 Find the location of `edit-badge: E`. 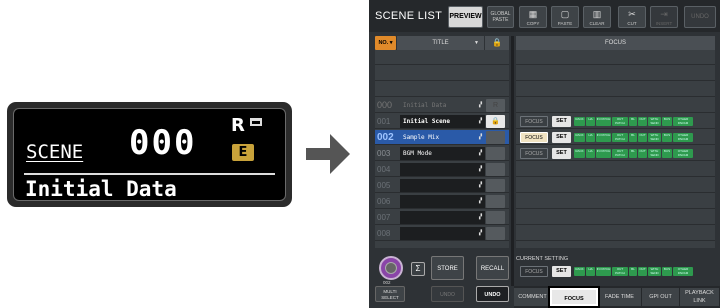

edit-badge: E is located at coordinates (243, 152).